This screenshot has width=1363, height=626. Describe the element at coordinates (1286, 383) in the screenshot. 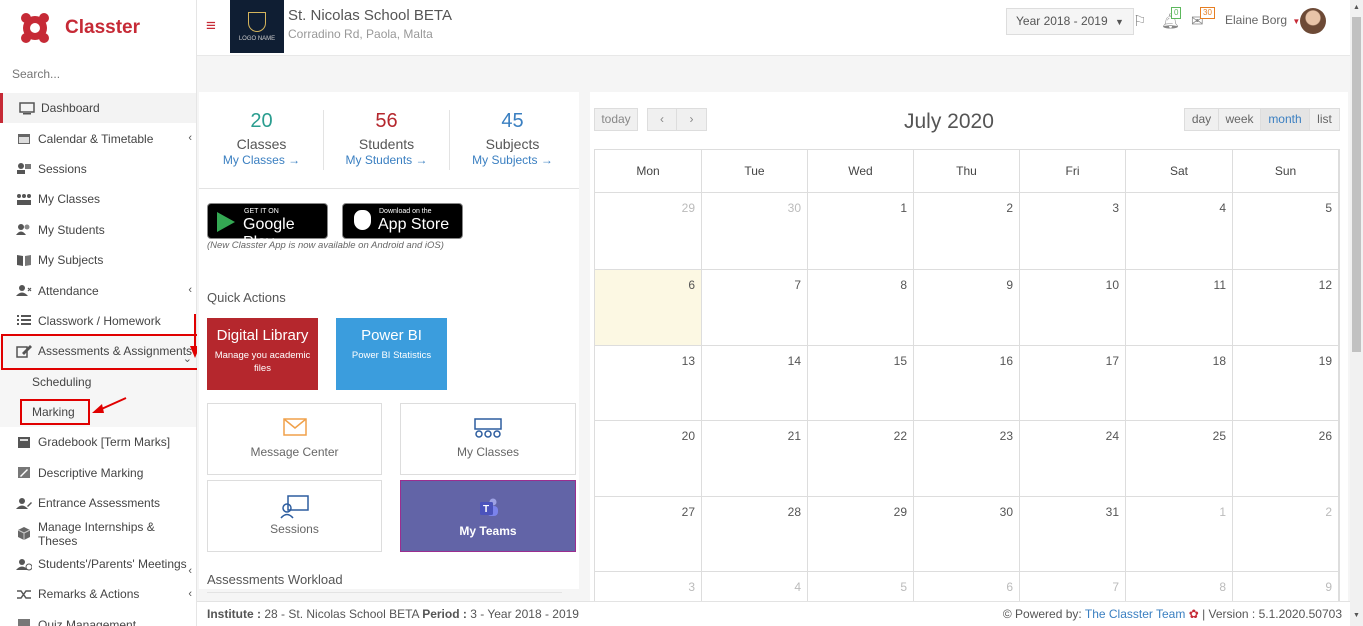

I see `calendar-day-cell: 19` at that location.